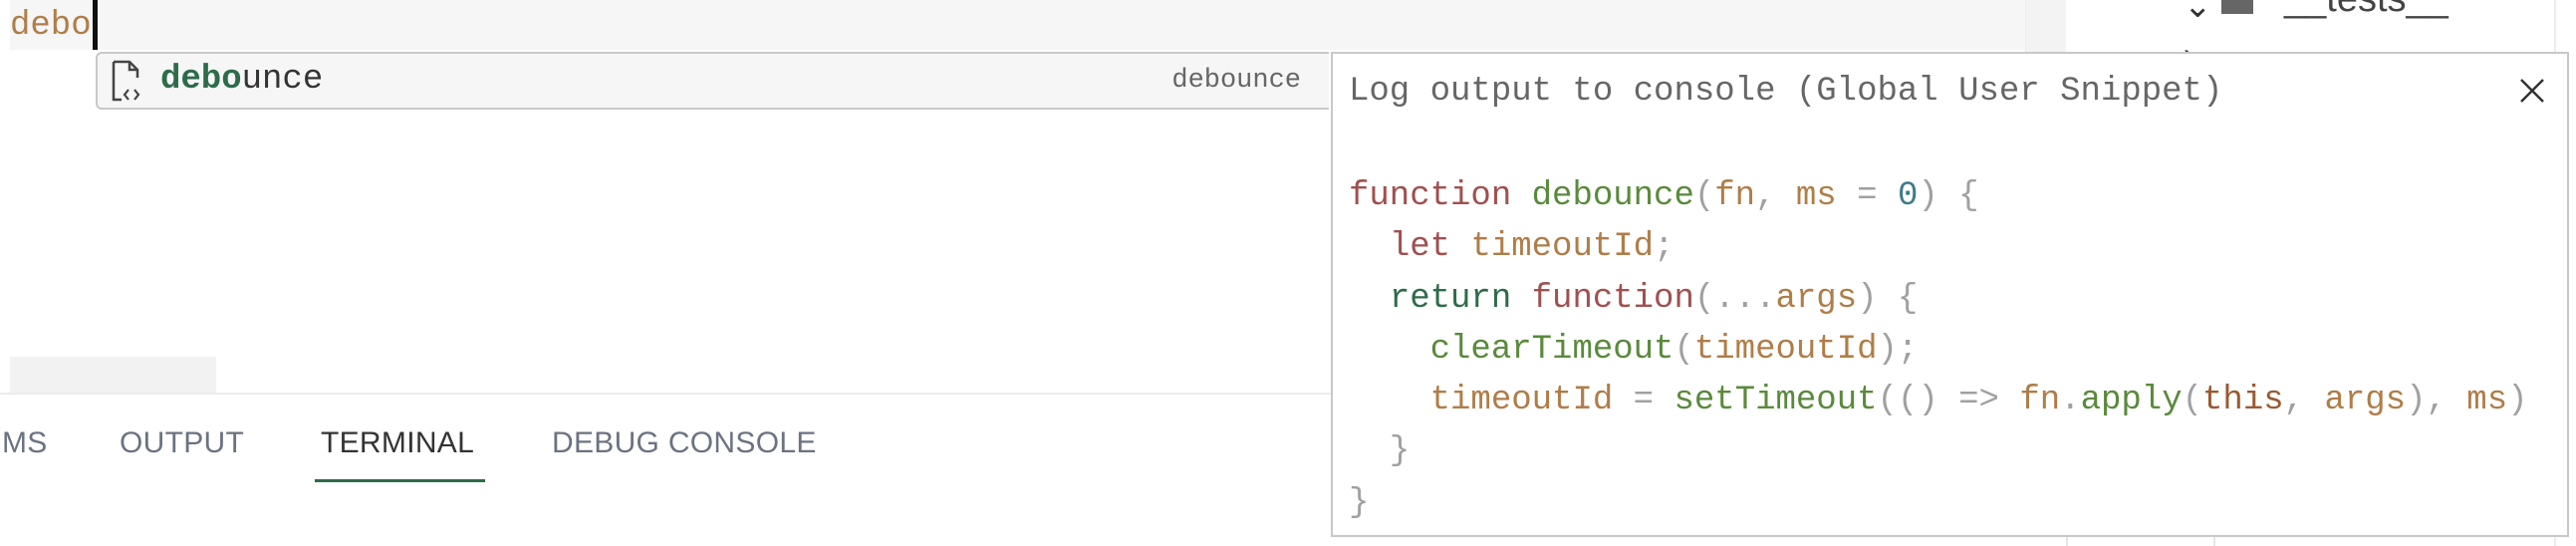 This screenshot has width=2576, height=546. What do you see at coordinates (2436, 401) in the screenshot?
I see `code-token: ),` at bounding box center [2436, 401].